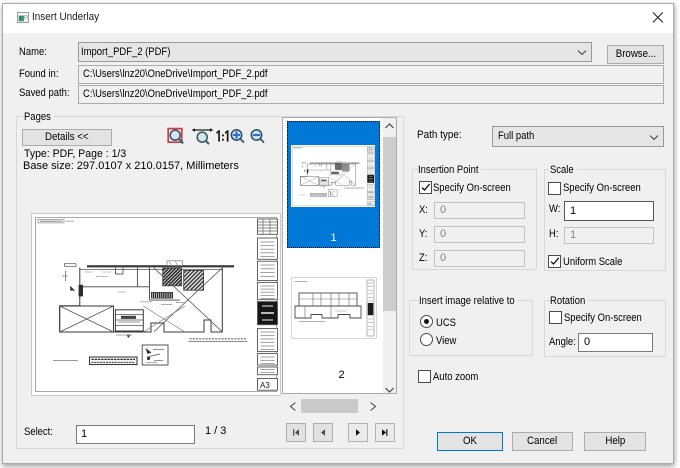  What do you see at coordinates (265, 385) in the screenshot?
I see `svg-text: A3` at bounding box center [265, 385].